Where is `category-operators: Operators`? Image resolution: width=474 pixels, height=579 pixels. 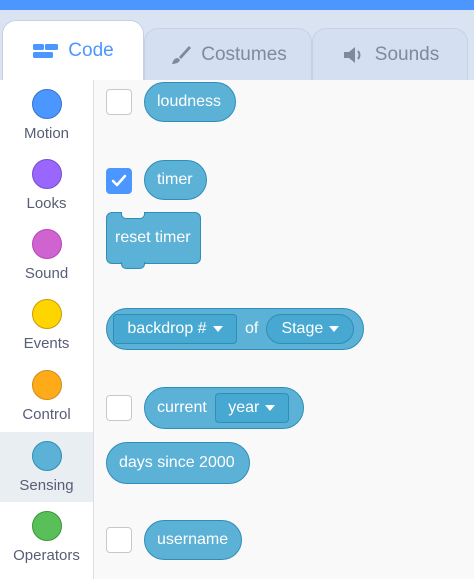
category-operators: Operators is located at coordinates (46, 537).